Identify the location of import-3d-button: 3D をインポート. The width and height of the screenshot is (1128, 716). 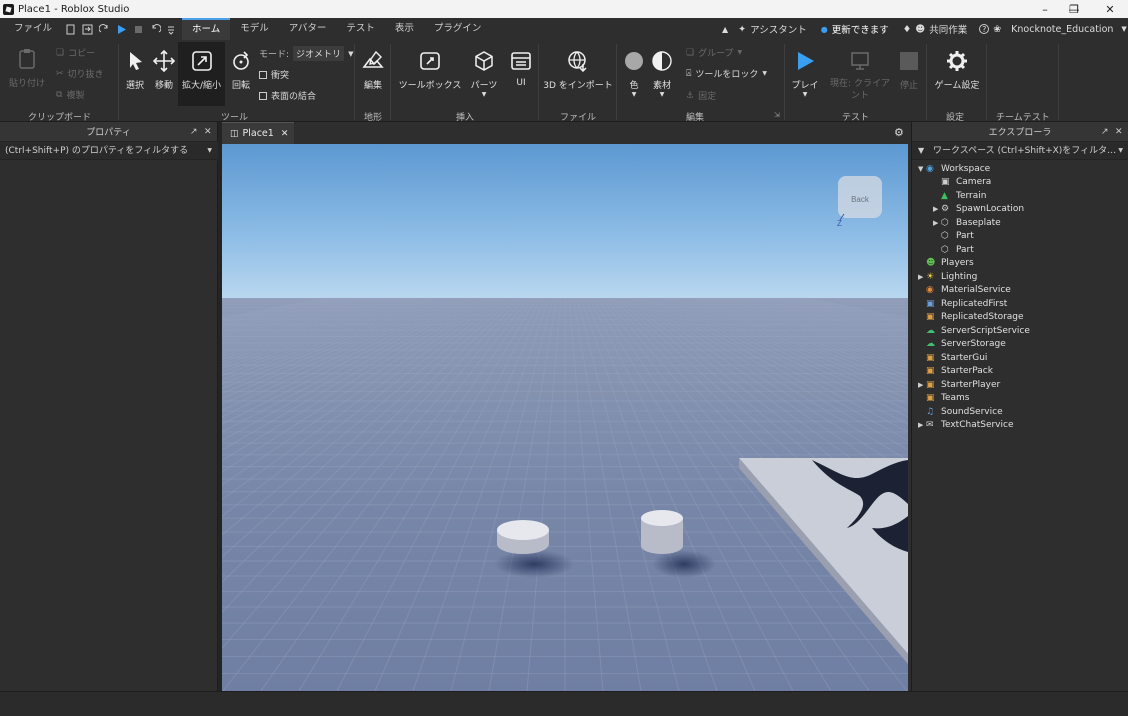
(578, 70).